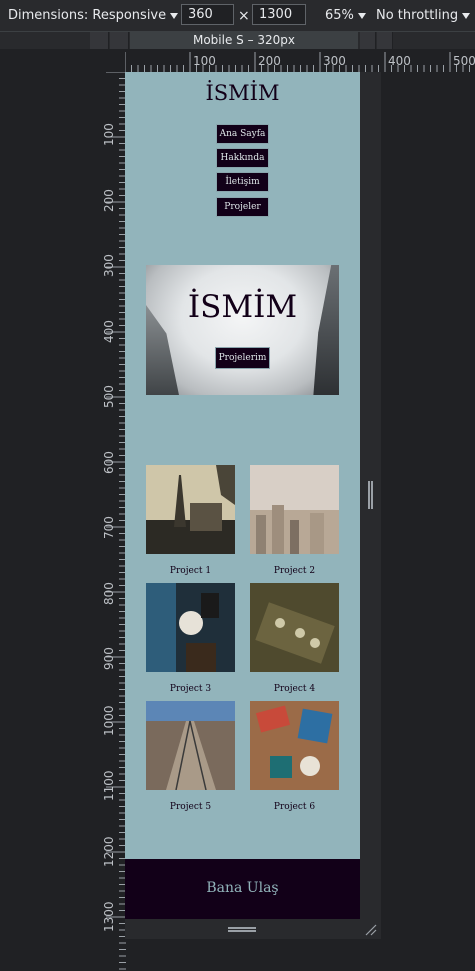  What do you see at coordinates (326, 330) in the screenshot?
I see `hero-cliff-image` at bounding box center [326, 330].